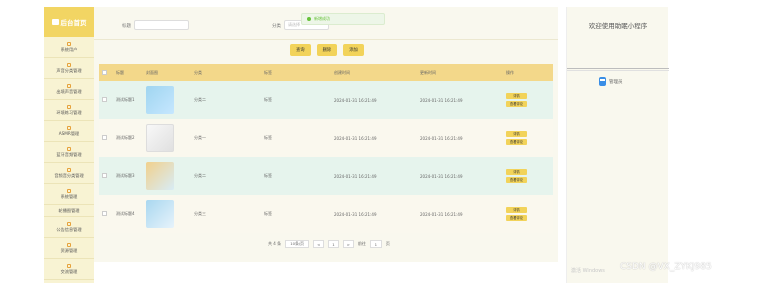  I want to click on sidebar-item: 系统用户, so click(69, 47).